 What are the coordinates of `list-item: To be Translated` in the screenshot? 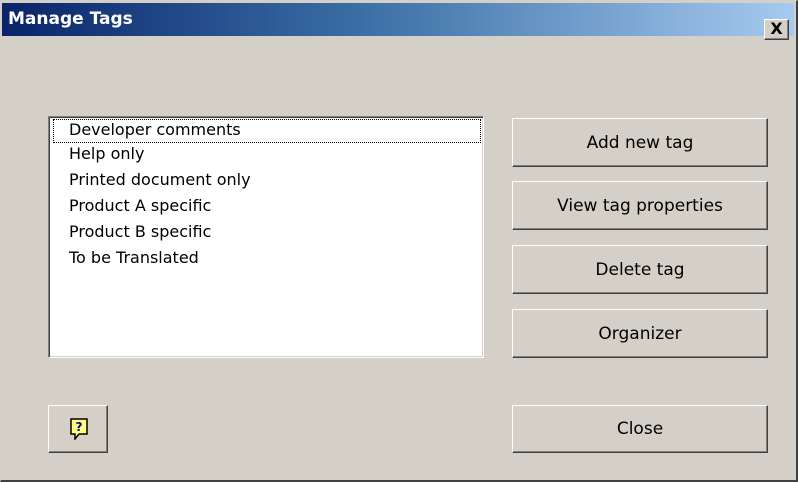 It's located at (126, 259).